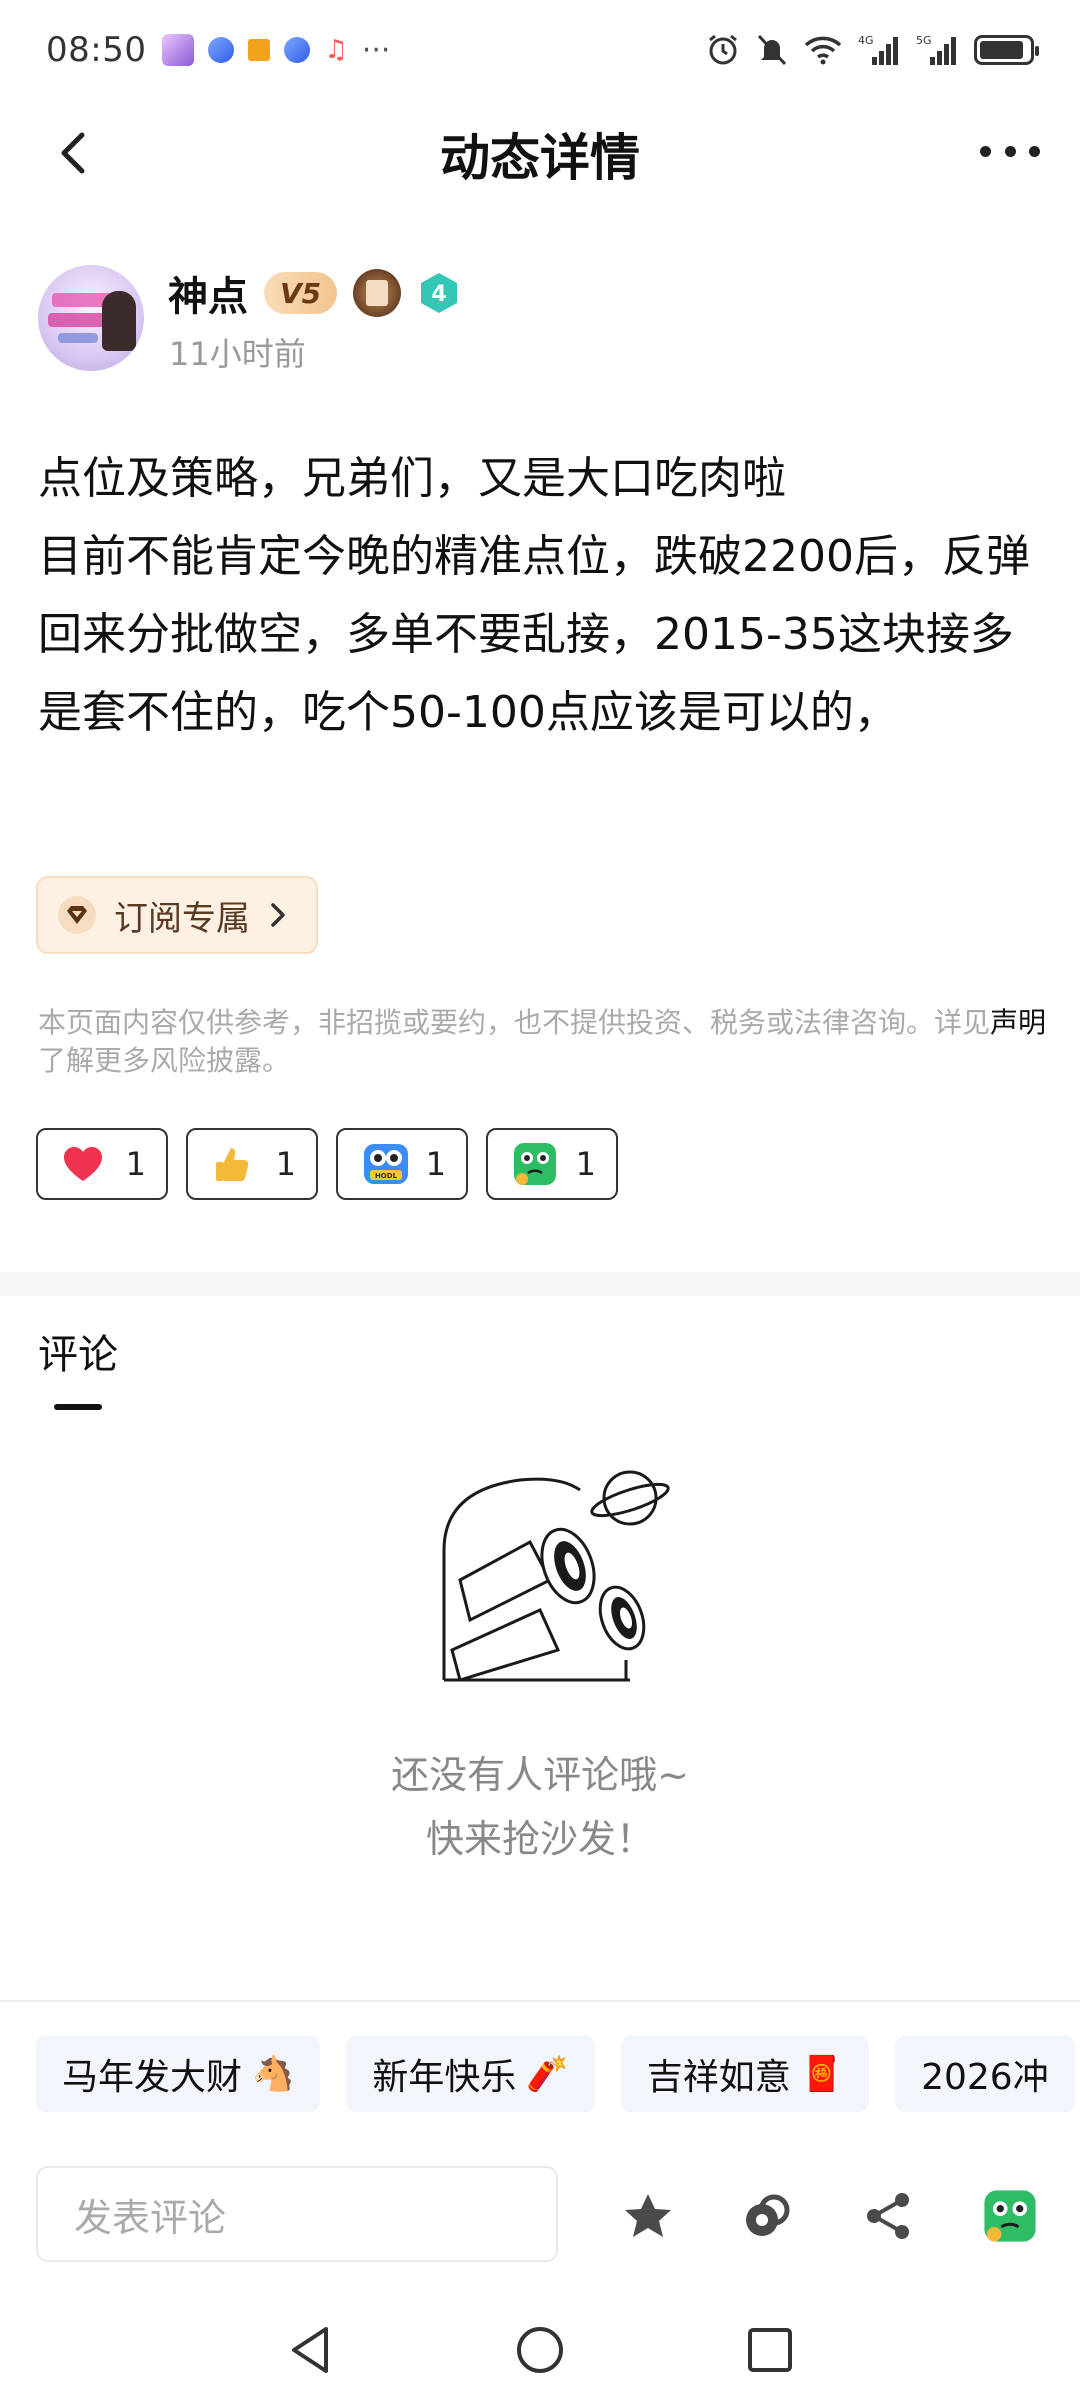 Image resolution: width=1080 pixels, height=2400 pixels. I want to click on chip-text: 2026冲, so click(985, 2077).